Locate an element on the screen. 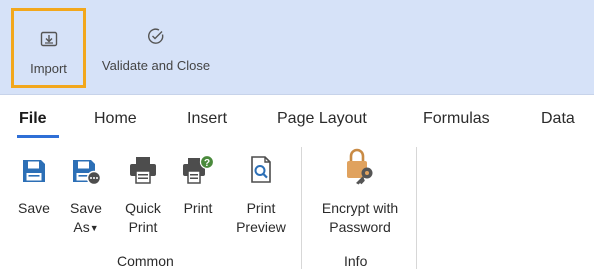  floppy-disk-more-icon is located at coordinates (86, 165).